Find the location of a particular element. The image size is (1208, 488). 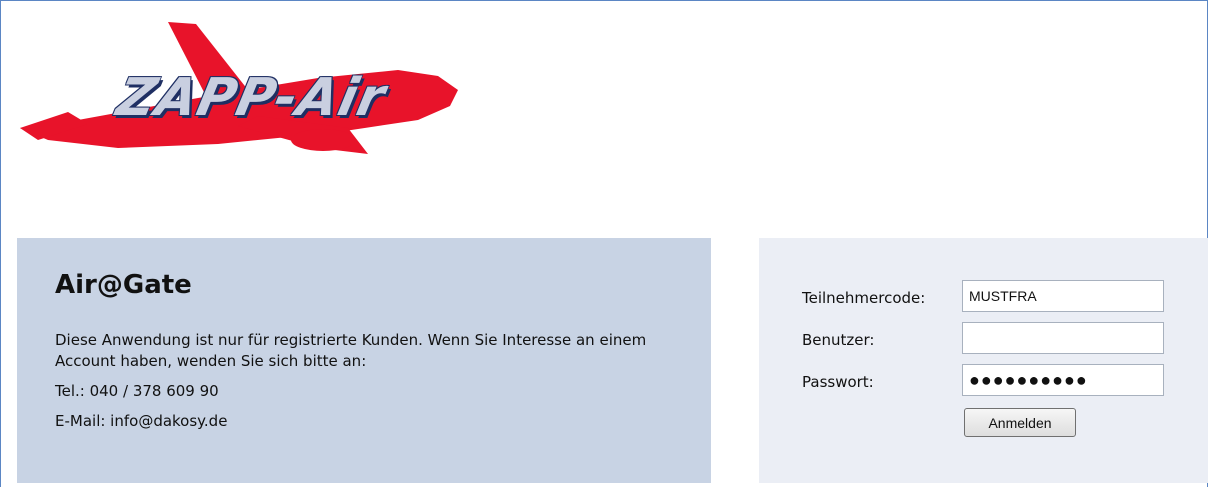

password-label: Passwort: is located at coordinates (838, 382).